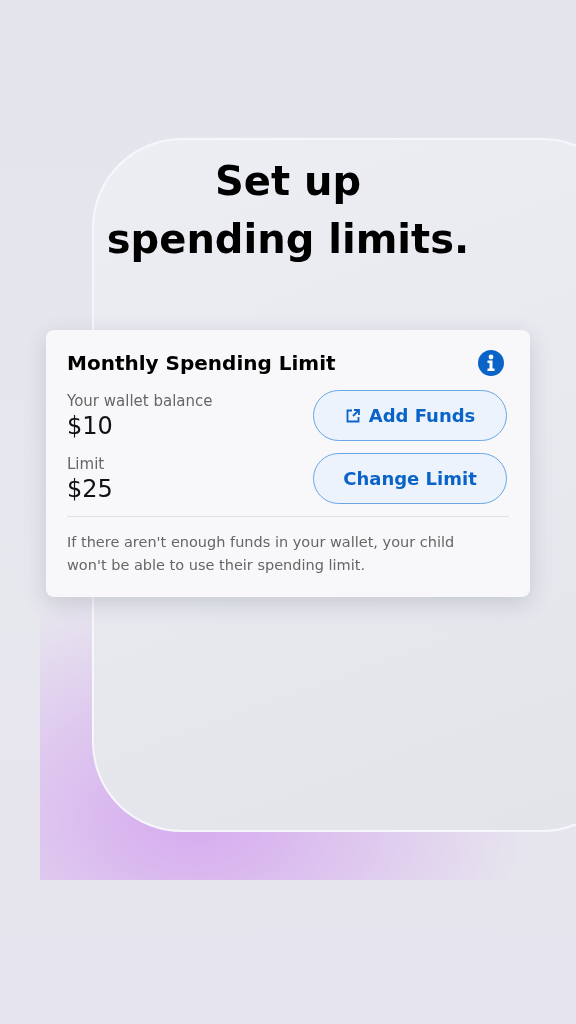 The image size is (576, 1024). What do you see at coordinates (288, 239) in the screenshot?
I see `headline: spending limits.` at bounding box center [288, 239].